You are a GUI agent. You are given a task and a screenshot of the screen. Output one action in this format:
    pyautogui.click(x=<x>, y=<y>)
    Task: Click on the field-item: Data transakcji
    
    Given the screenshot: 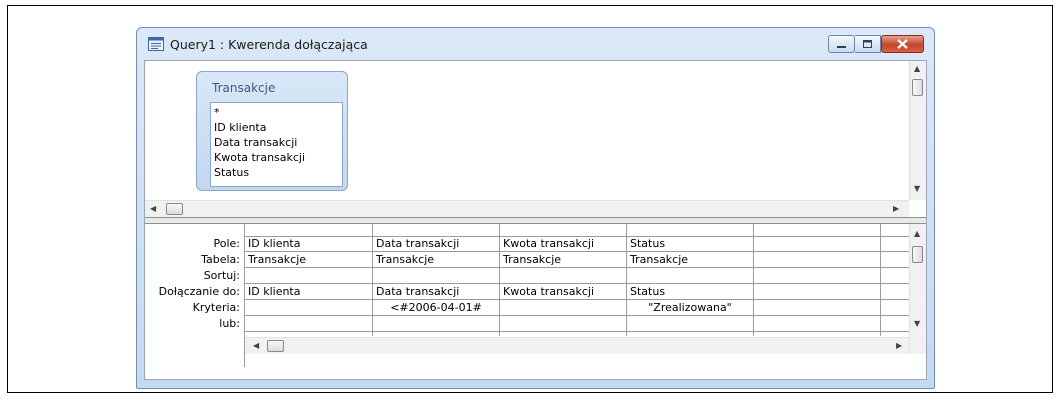 What is the action you would take?
    pyautogui.click(x=276, y=142)
    